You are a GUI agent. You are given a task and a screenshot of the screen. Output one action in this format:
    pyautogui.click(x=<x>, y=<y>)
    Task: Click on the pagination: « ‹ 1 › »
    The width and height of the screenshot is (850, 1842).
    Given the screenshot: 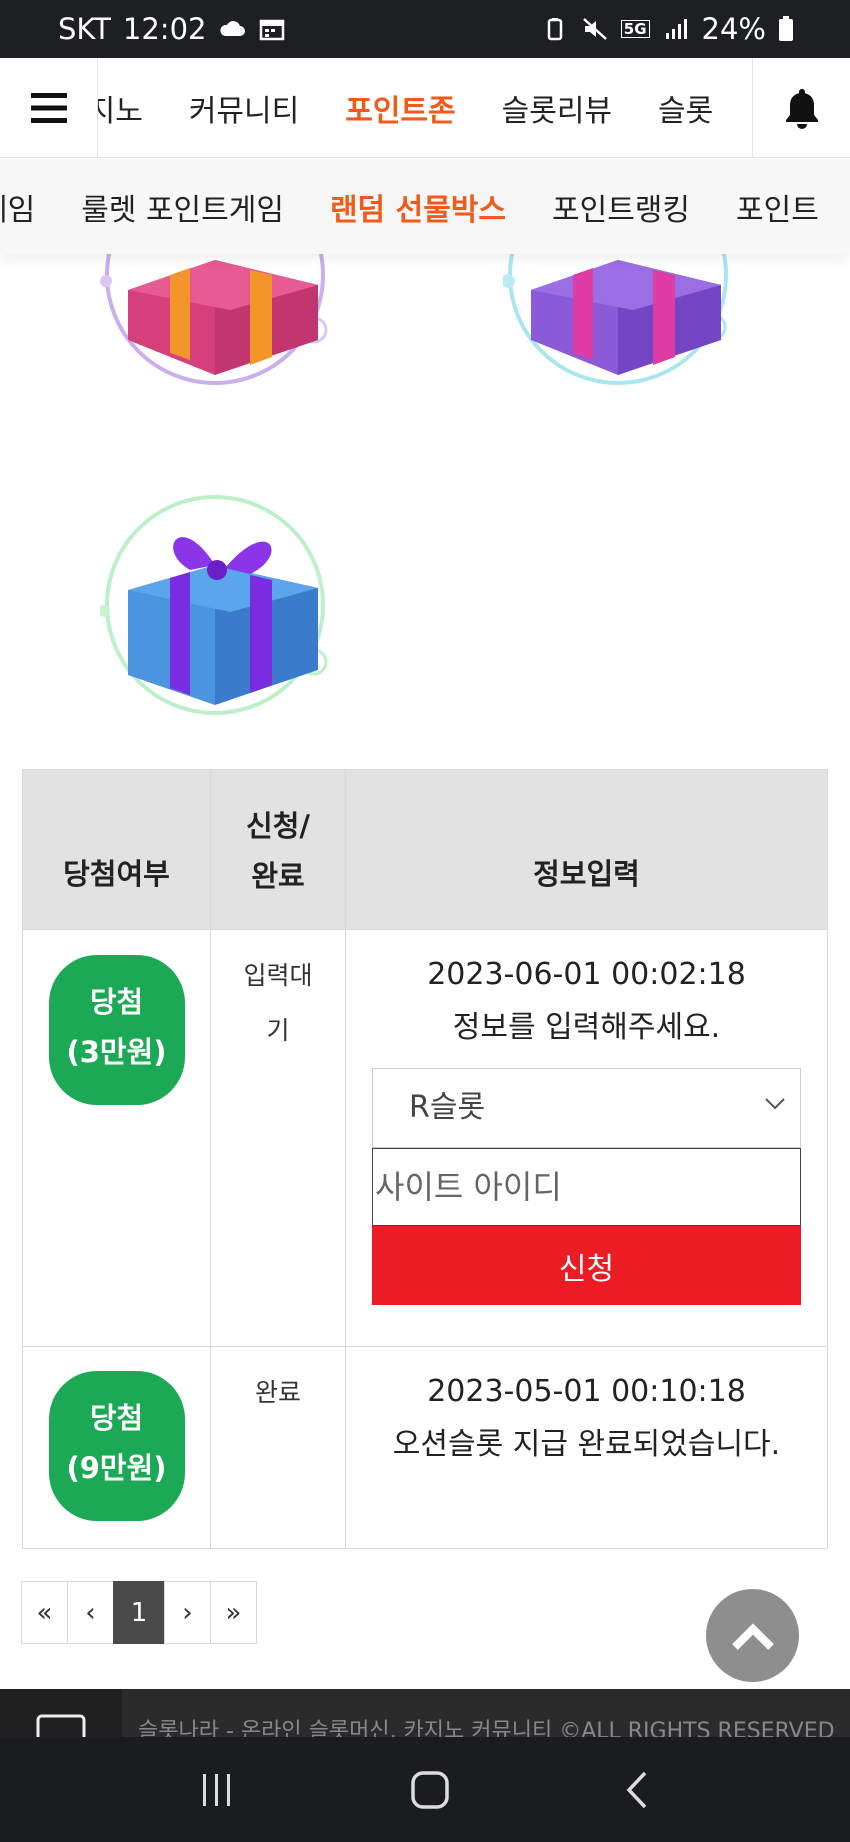 What is the action you would take?
    pyautogui.click(x=139, y=1612)
    